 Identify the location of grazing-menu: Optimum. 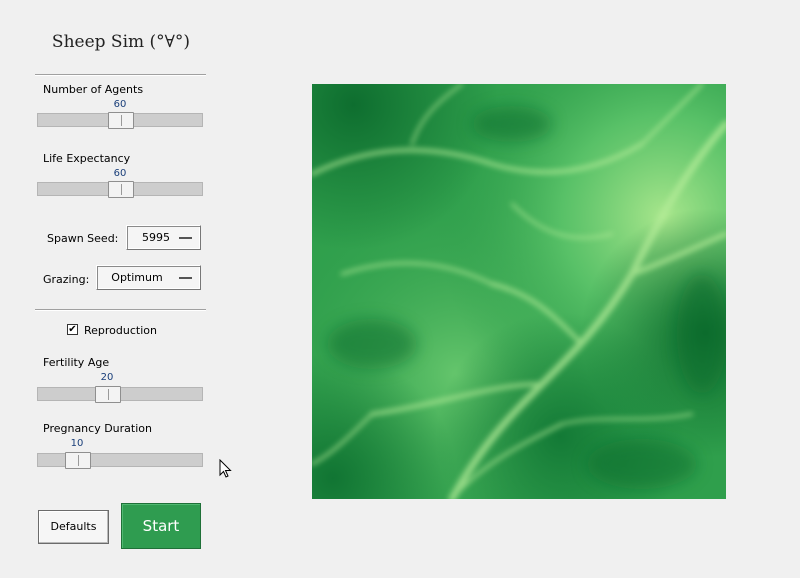
(148, 277).